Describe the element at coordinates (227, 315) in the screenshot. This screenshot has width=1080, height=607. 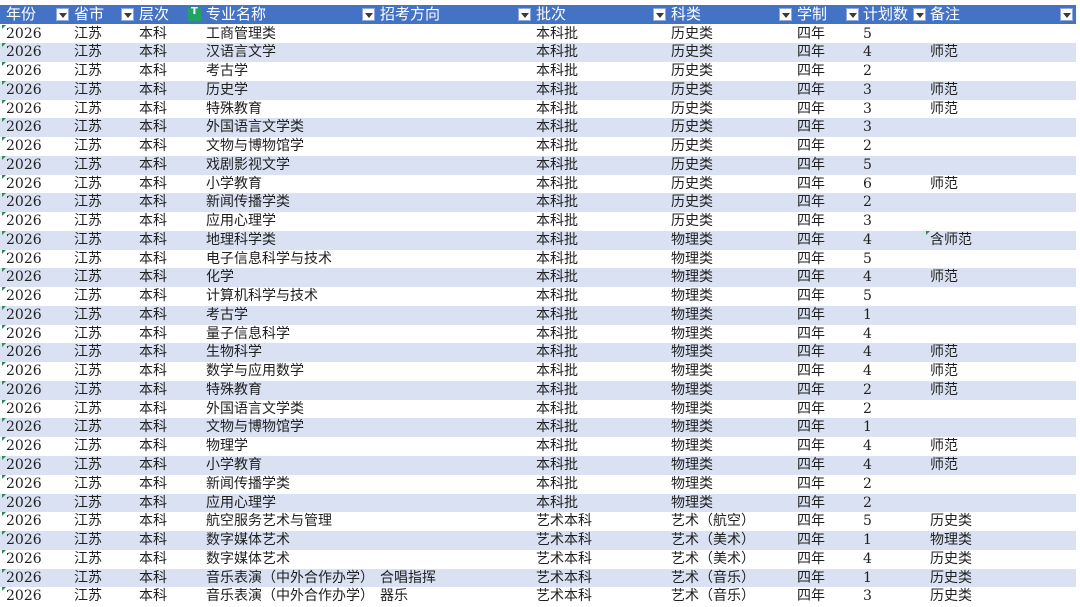
I see `cell-major: 考古学` at that location.